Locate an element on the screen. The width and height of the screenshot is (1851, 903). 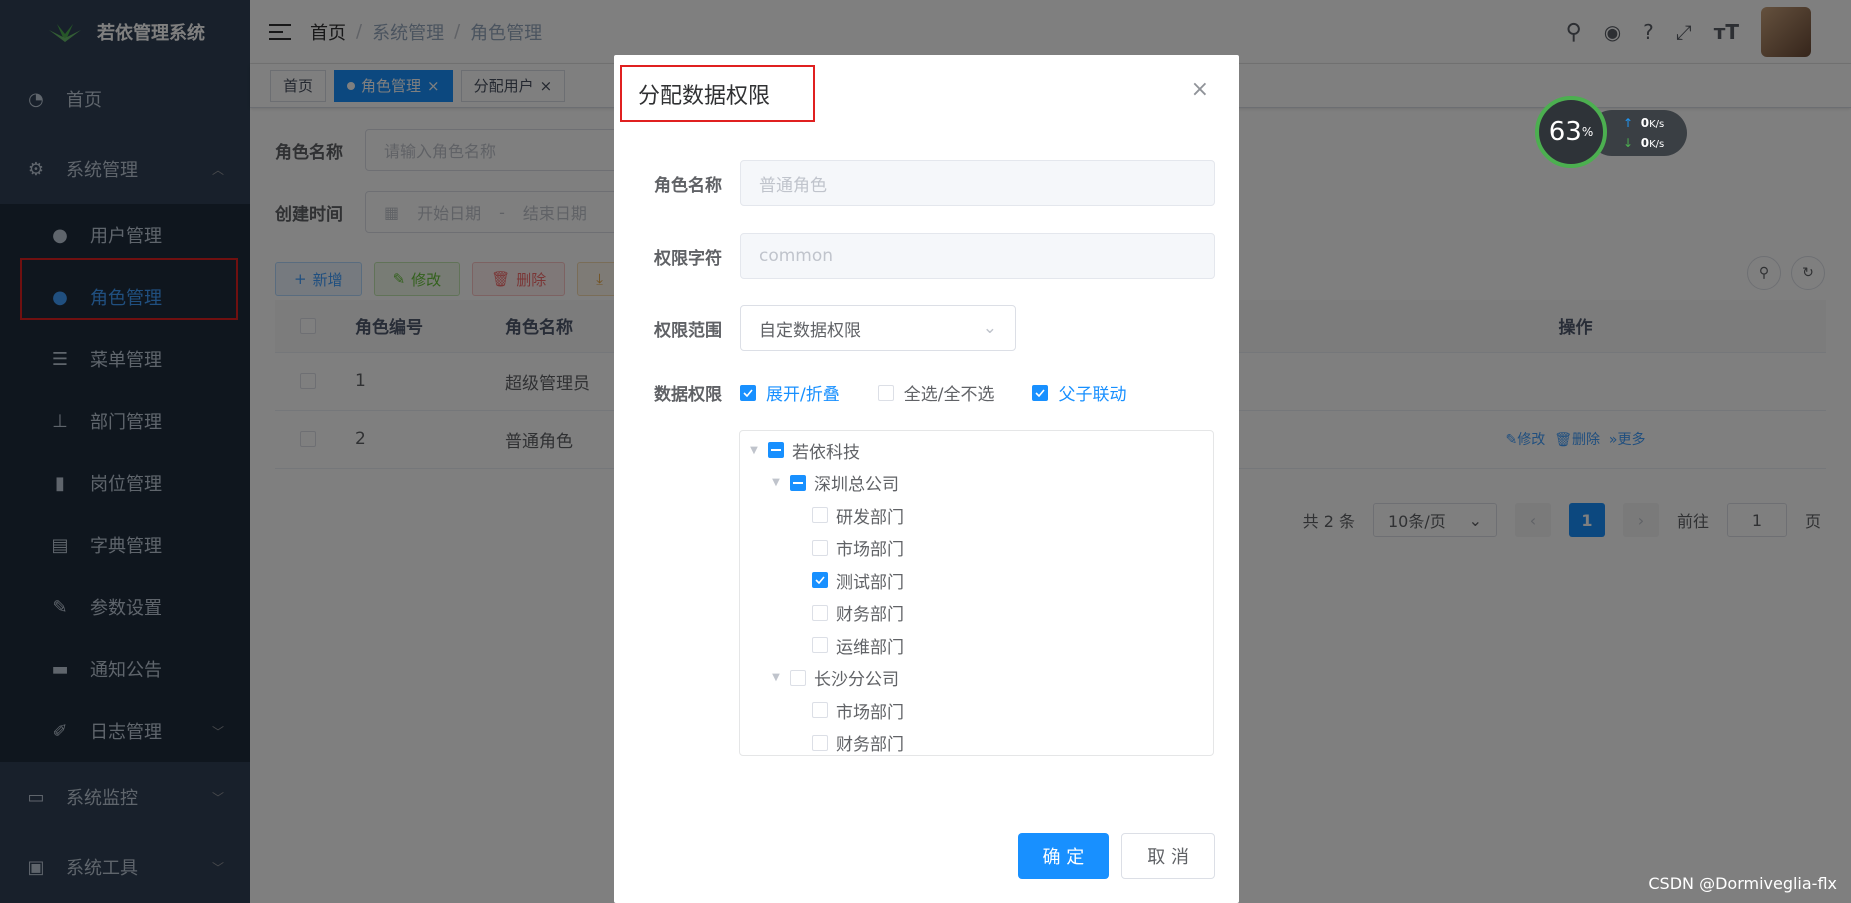
scope-select: 自定数据权限 ⌄ is located at coordinates (878, 328).